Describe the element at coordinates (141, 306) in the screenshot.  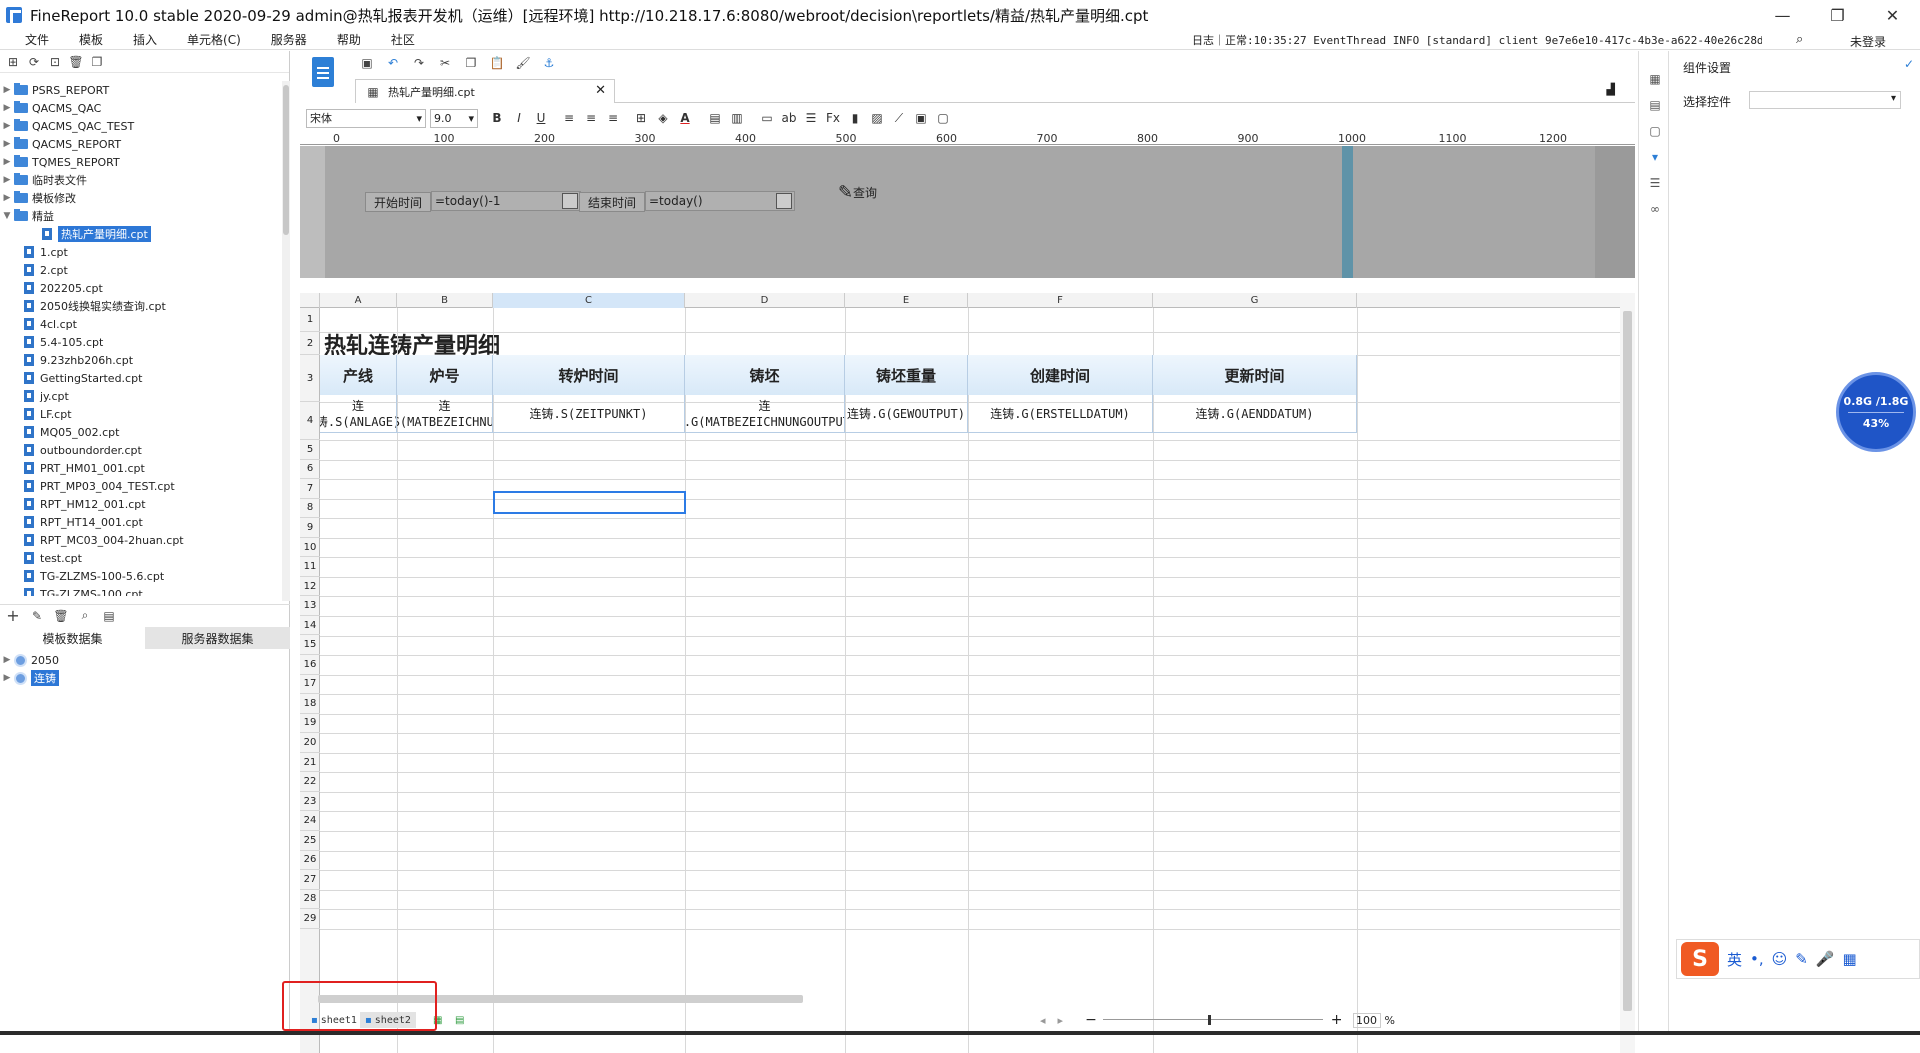
I see `file-tree-item: 2050线换辊实绩查询.cpt` at that location.